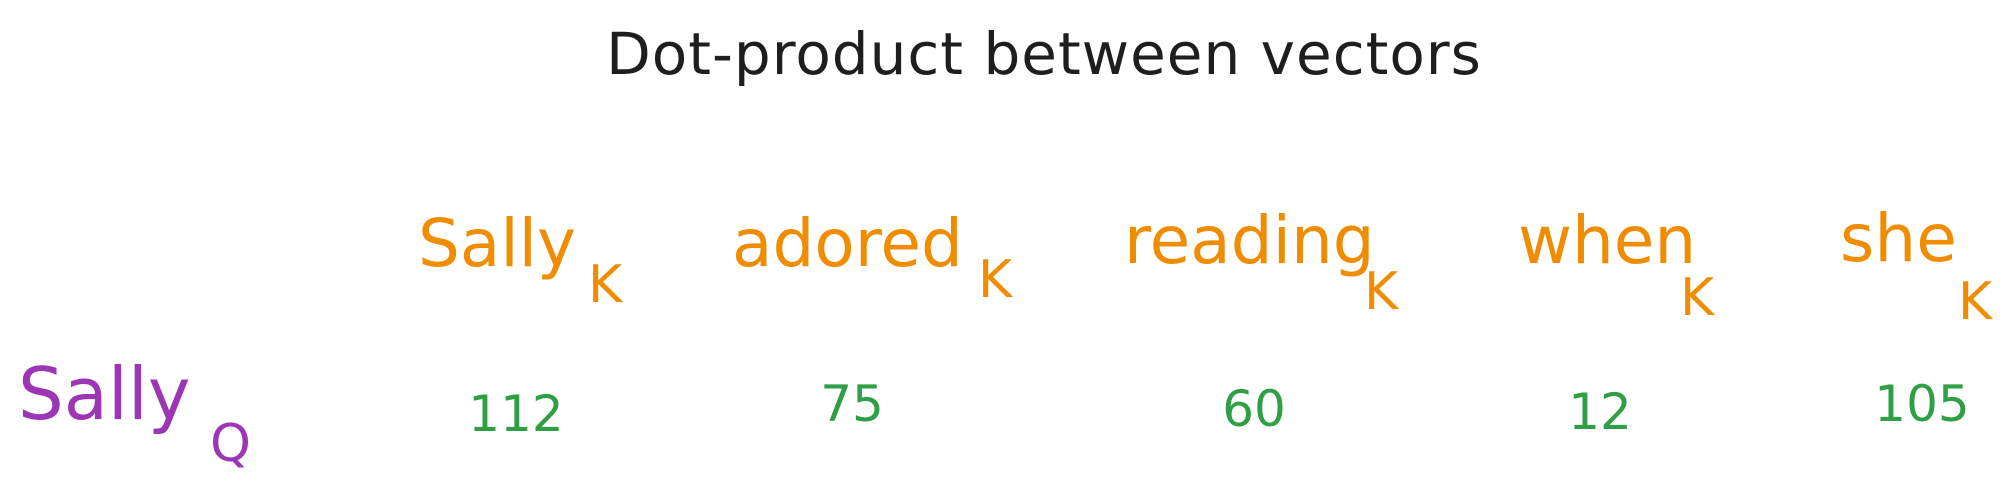 The height and width of the screenshot is (495, 2008). I want to click on score-sally-sally: 112, so click(516, 414).